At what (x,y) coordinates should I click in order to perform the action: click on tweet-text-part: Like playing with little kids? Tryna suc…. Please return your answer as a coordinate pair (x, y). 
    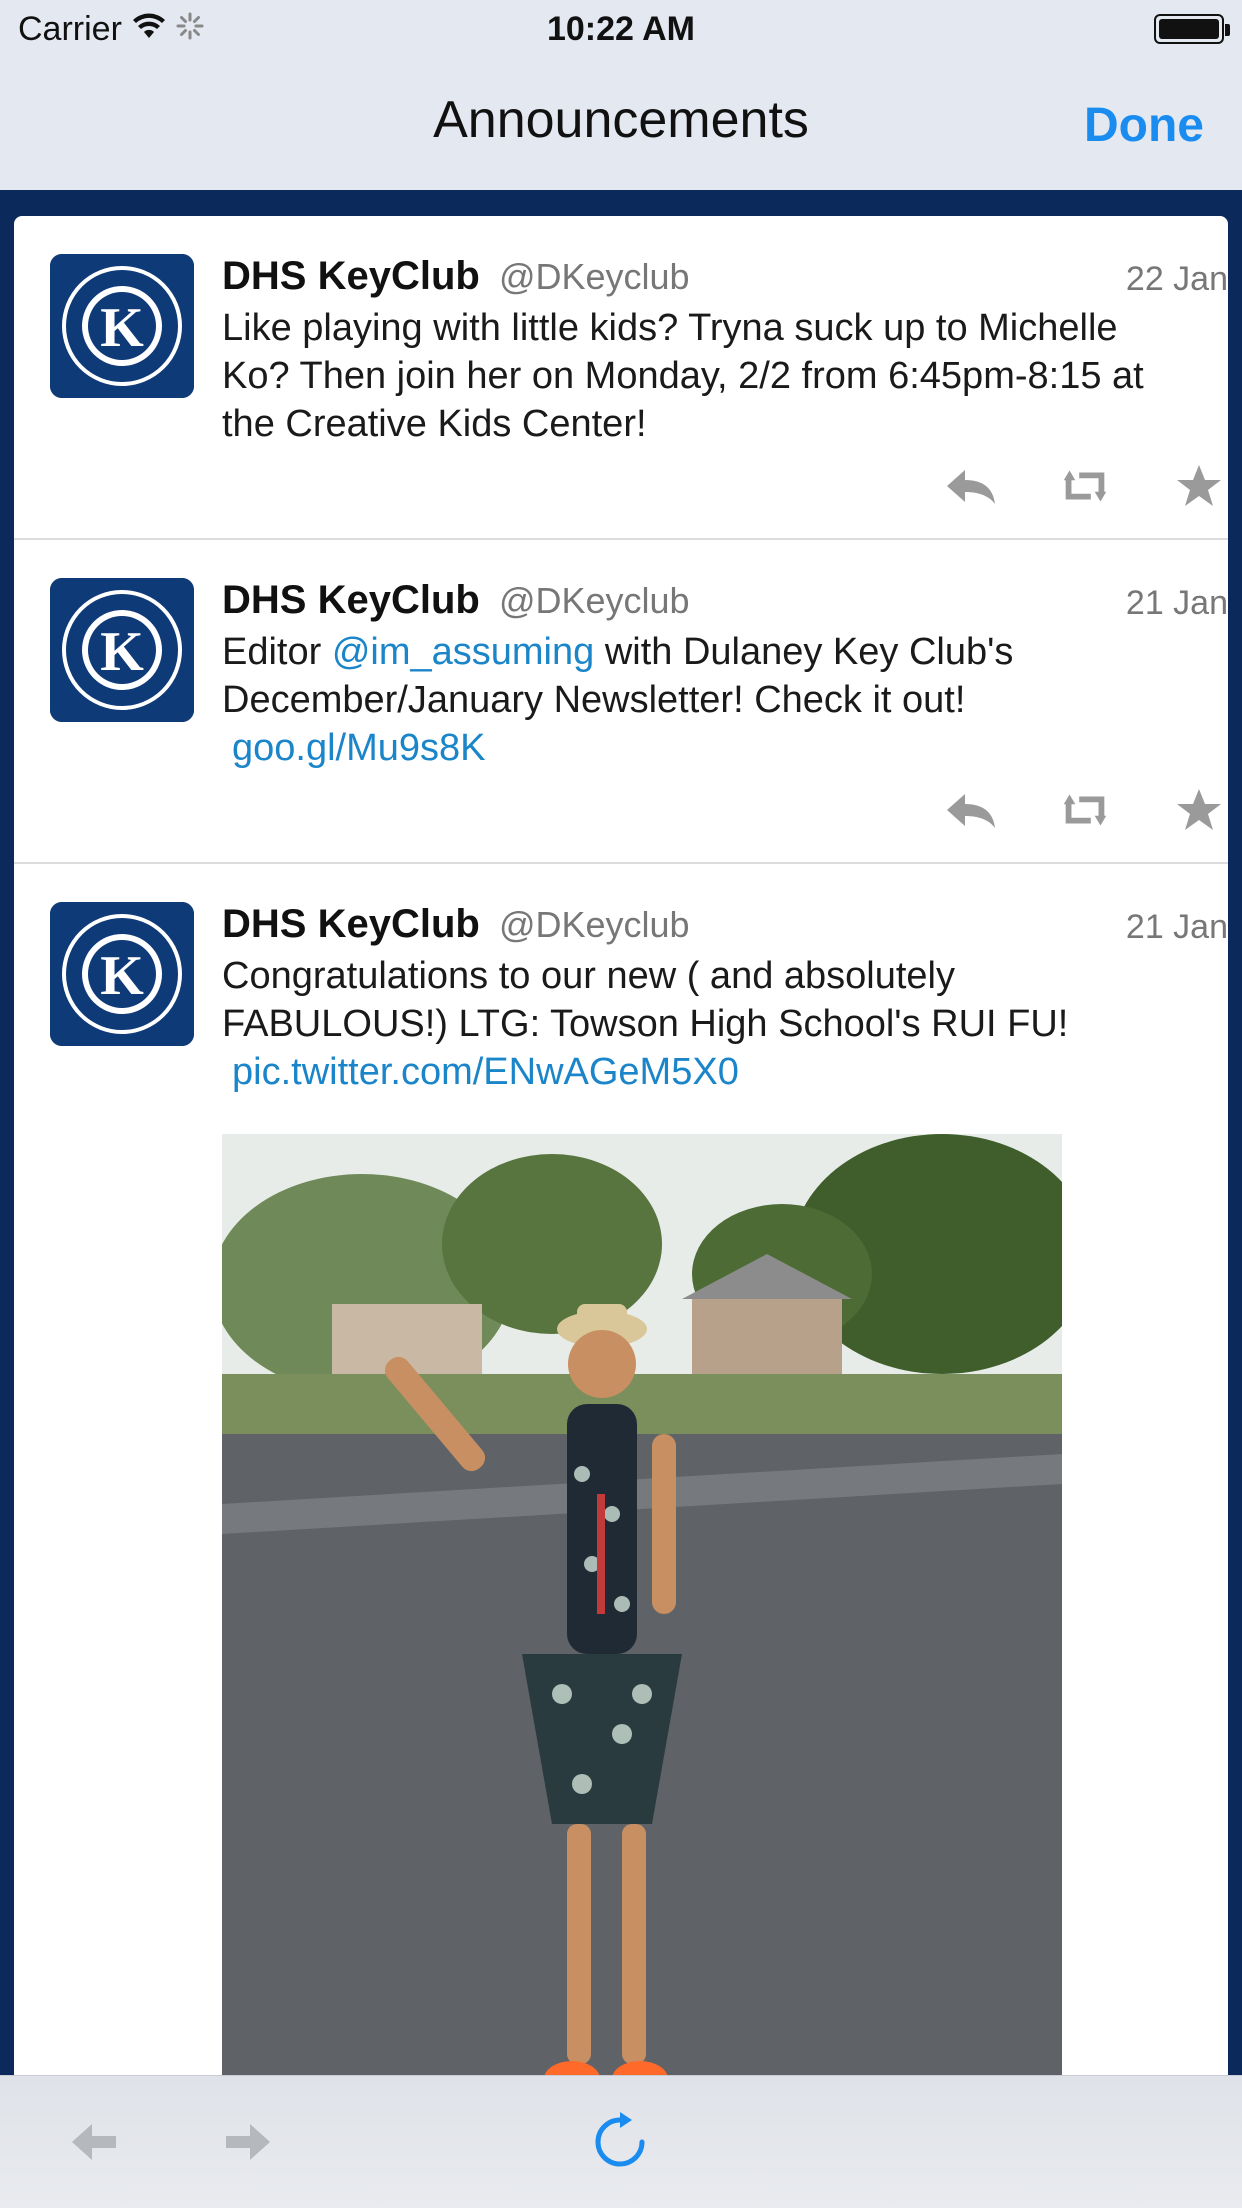
    Looking at the image, I should click on (683, 376).